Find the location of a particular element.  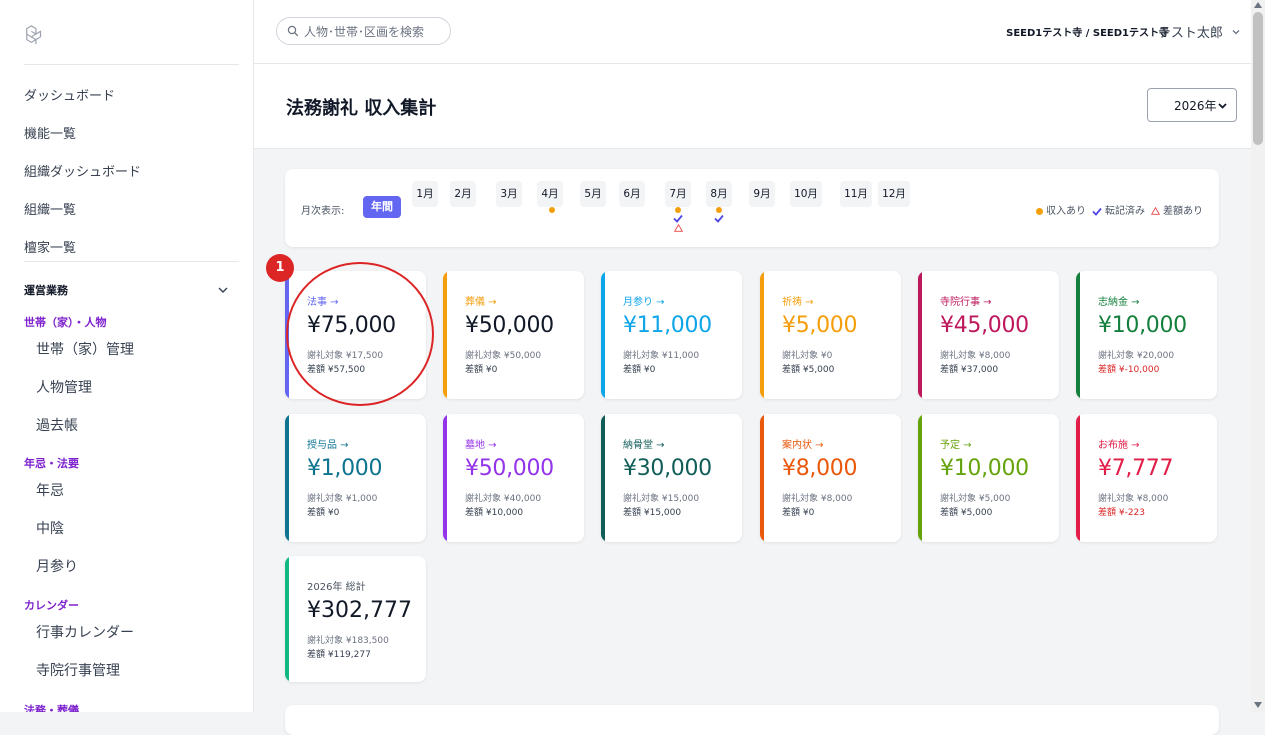

sidebar-item-households: 世帯（家）管理 is located at coordinates (126, 350).